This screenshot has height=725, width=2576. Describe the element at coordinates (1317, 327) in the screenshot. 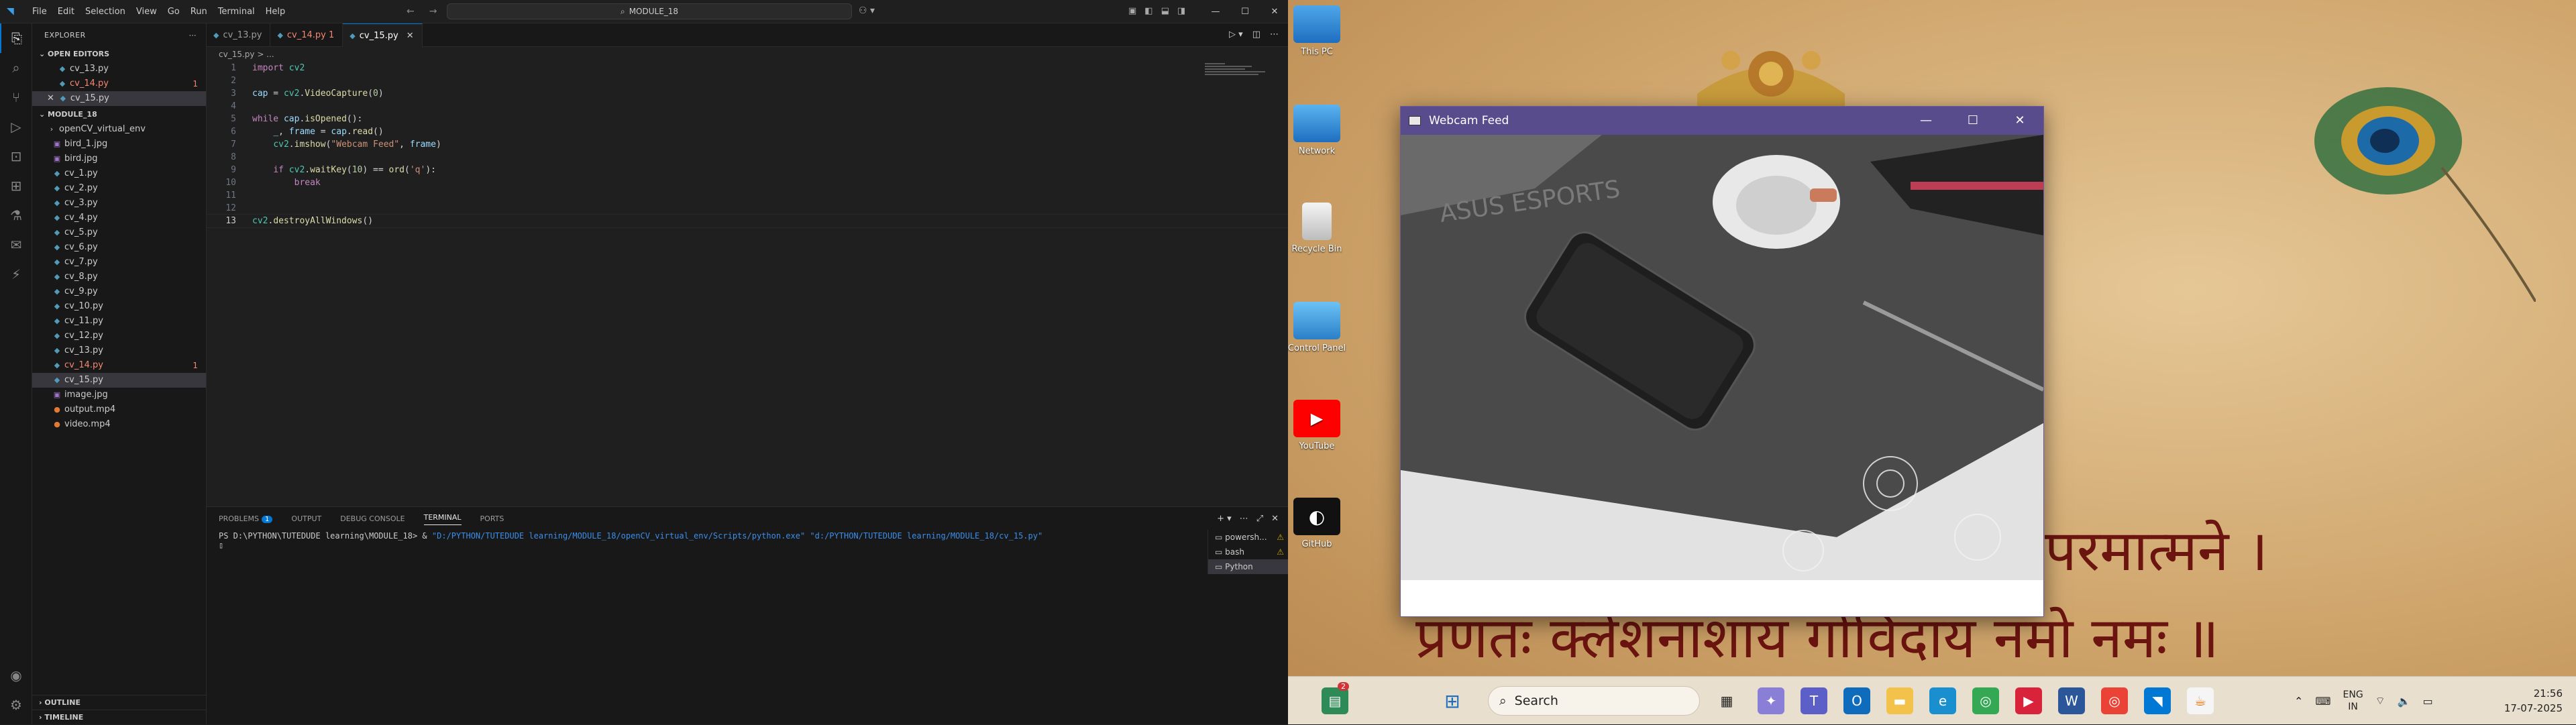

I see `desktop-icon-control-panel: Control Panel` at that location.